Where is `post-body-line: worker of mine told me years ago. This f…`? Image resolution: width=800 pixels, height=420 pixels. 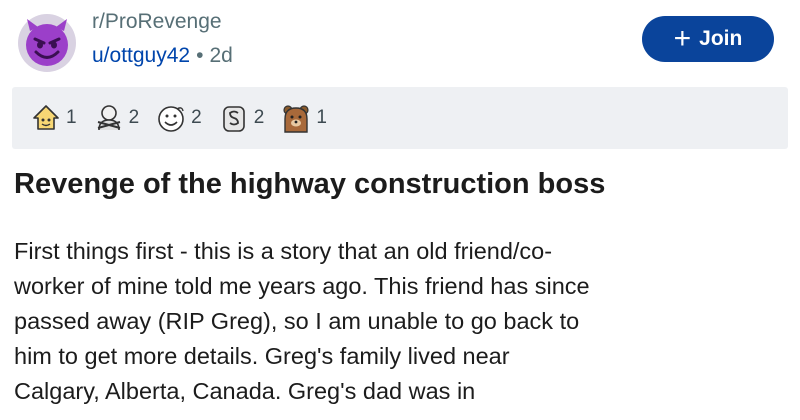 post-body-line: worker of mine told me years ago. This f… is located at coordinates (302, 286).